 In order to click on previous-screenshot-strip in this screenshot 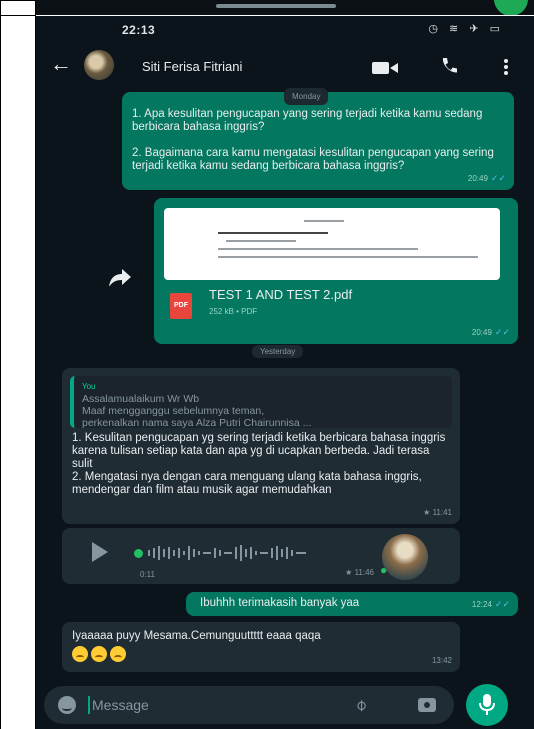, I will do `click(285, 7)`.